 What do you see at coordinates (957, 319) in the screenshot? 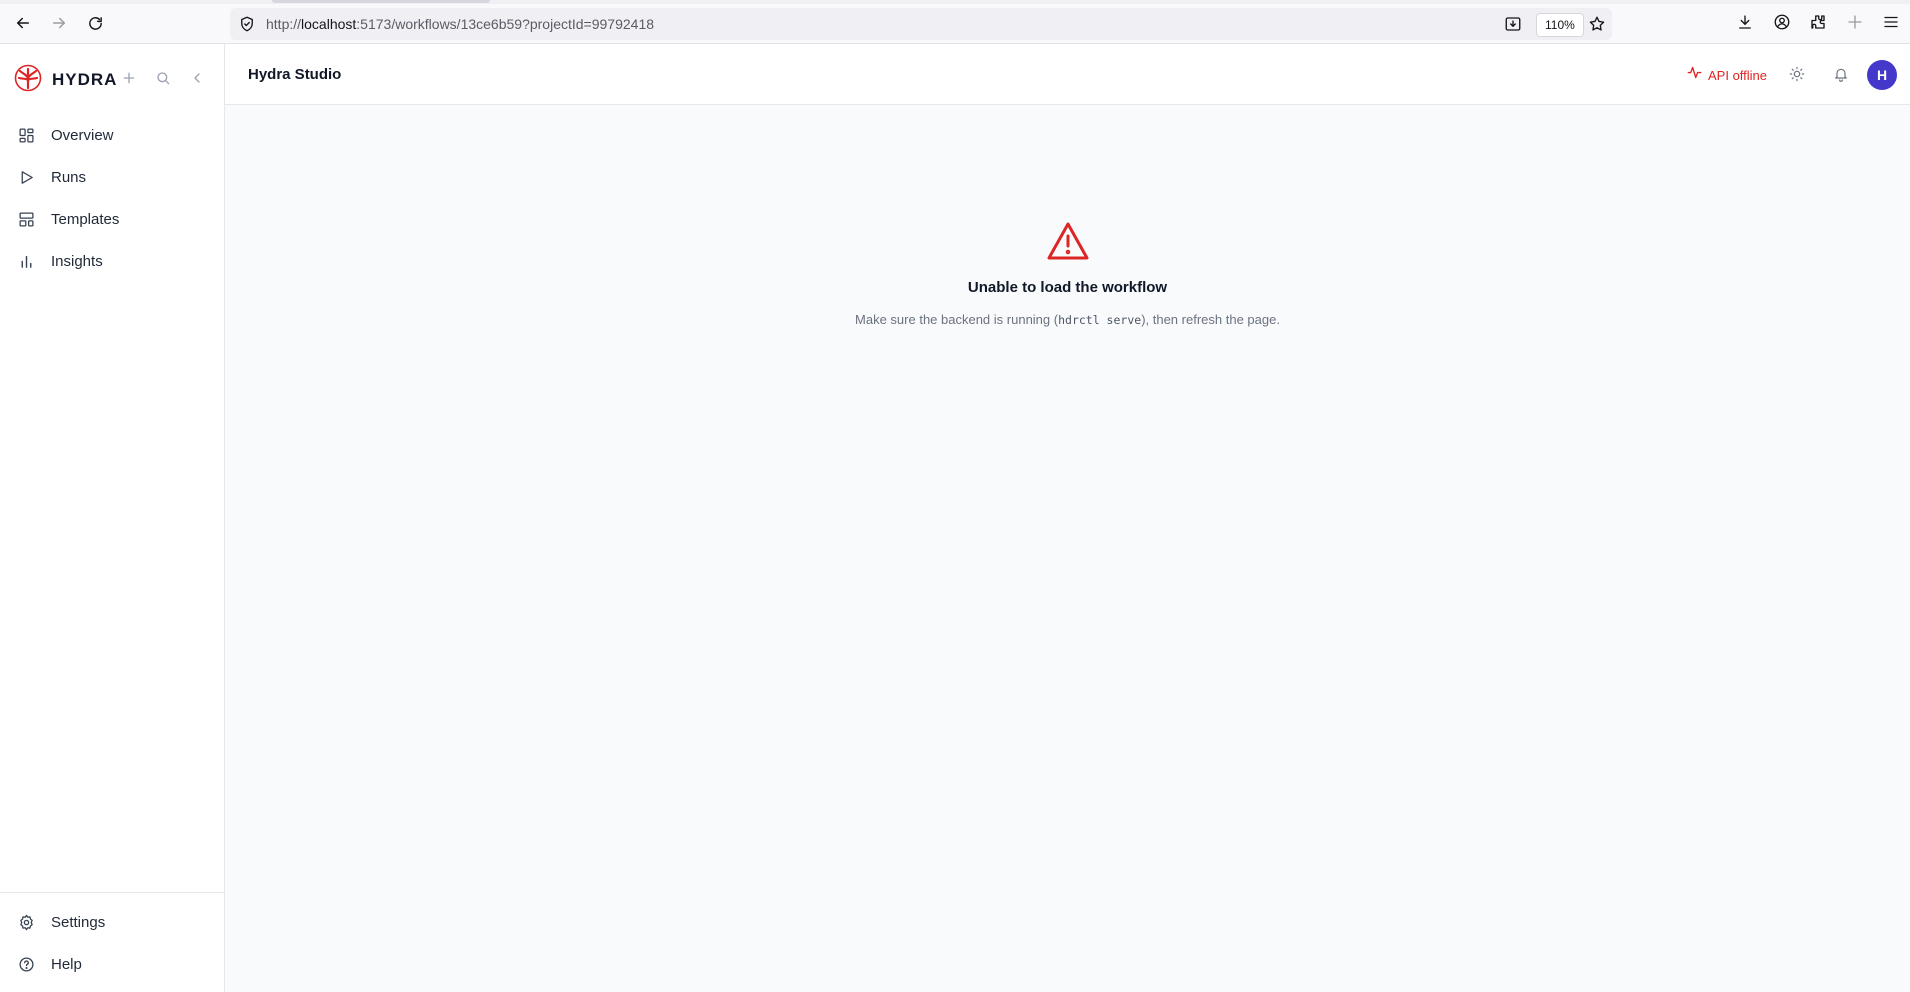
I see `error-message-prefix: Make sure the backend is running (` at bounding box center [957, 319].